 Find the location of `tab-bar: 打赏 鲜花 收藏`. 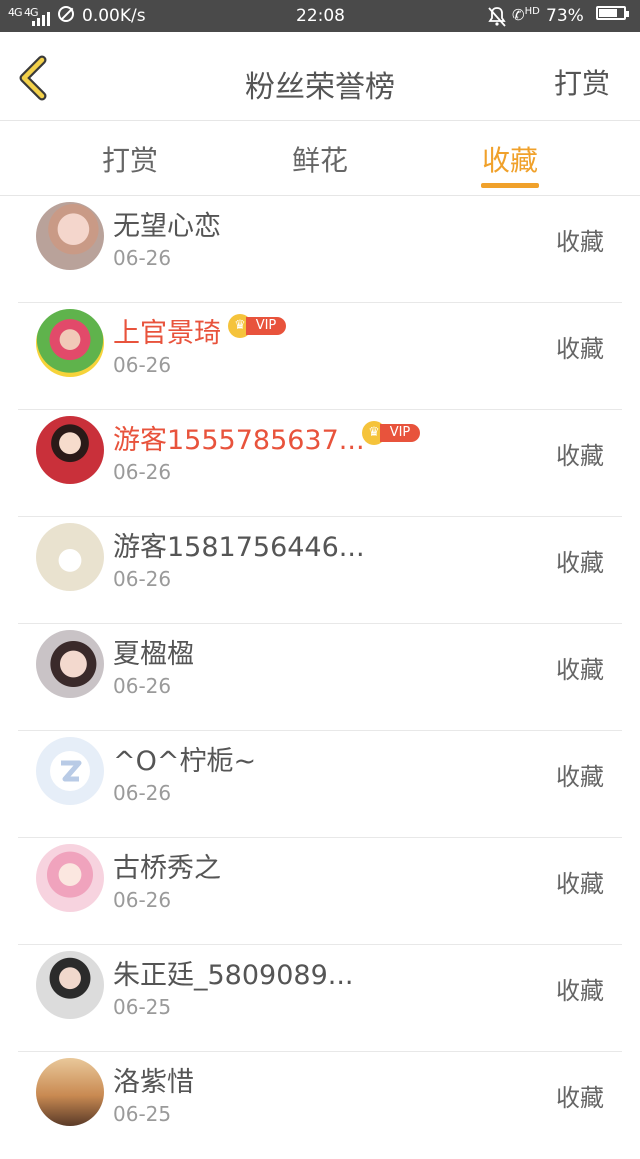

tab-bar: 打赏 鲜花 收藏 is located at coordinates (320, 158).